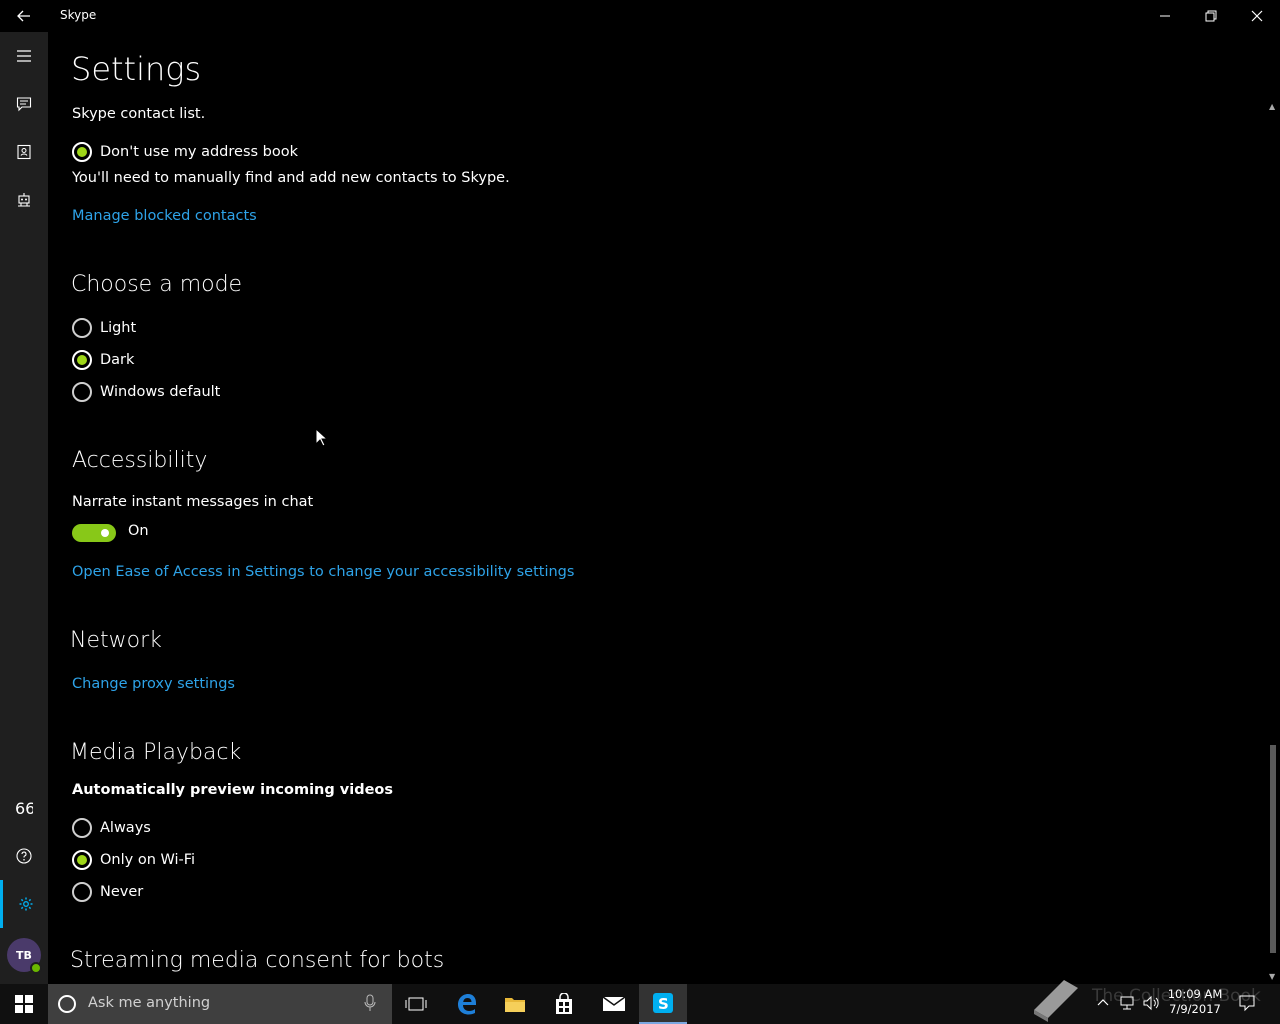 The width and height of the screenshot is (1280, 1024). What do you see at coordinates (1056, 1001) in the screenshot?
I see `book-watermark-icon` at bounding box center [1056, 1001].